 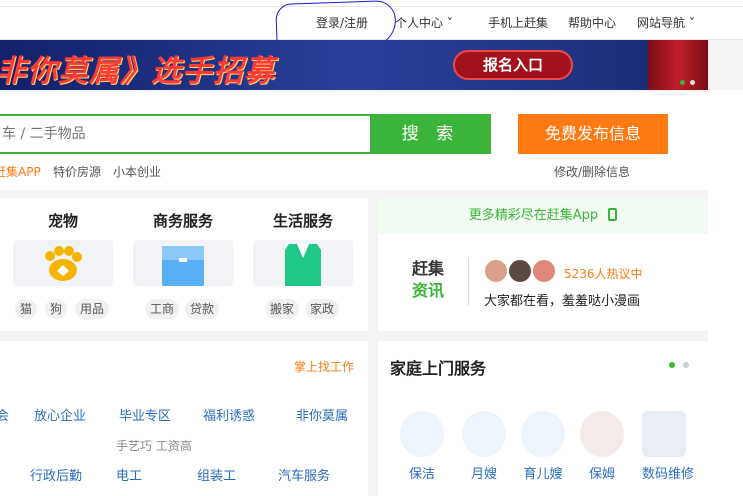 What do you see at coordinates (324, 366) in the screenshot?
I see `find-work-mobile-link: 掌上找工作` at bounding box center [324, 366].